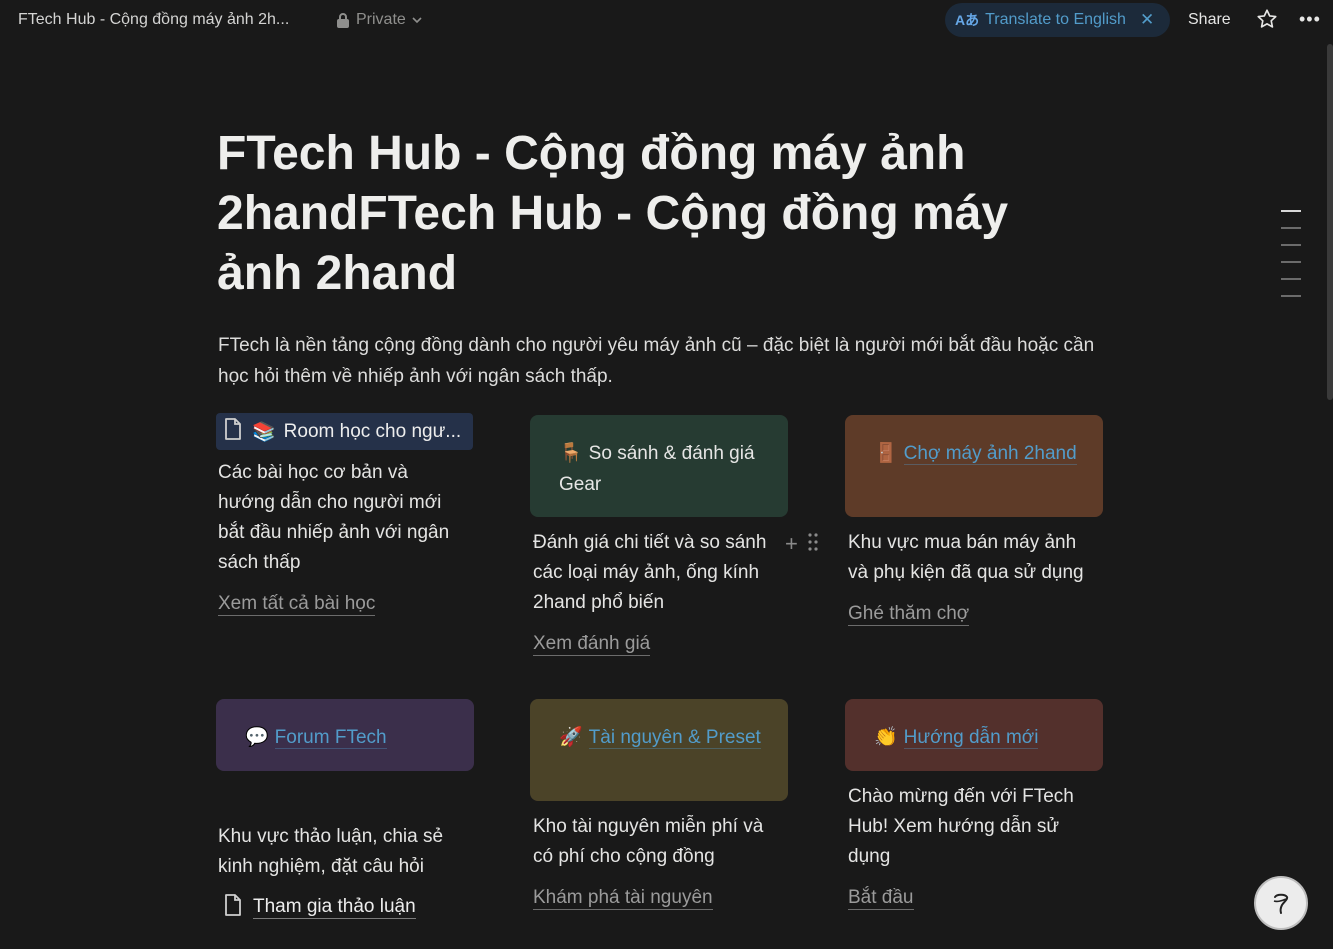 This screenshot has height=949, width=1333. Describe the element at coordinates (1209, 20) in the screenshot. I see `share-button: Share` at that location.